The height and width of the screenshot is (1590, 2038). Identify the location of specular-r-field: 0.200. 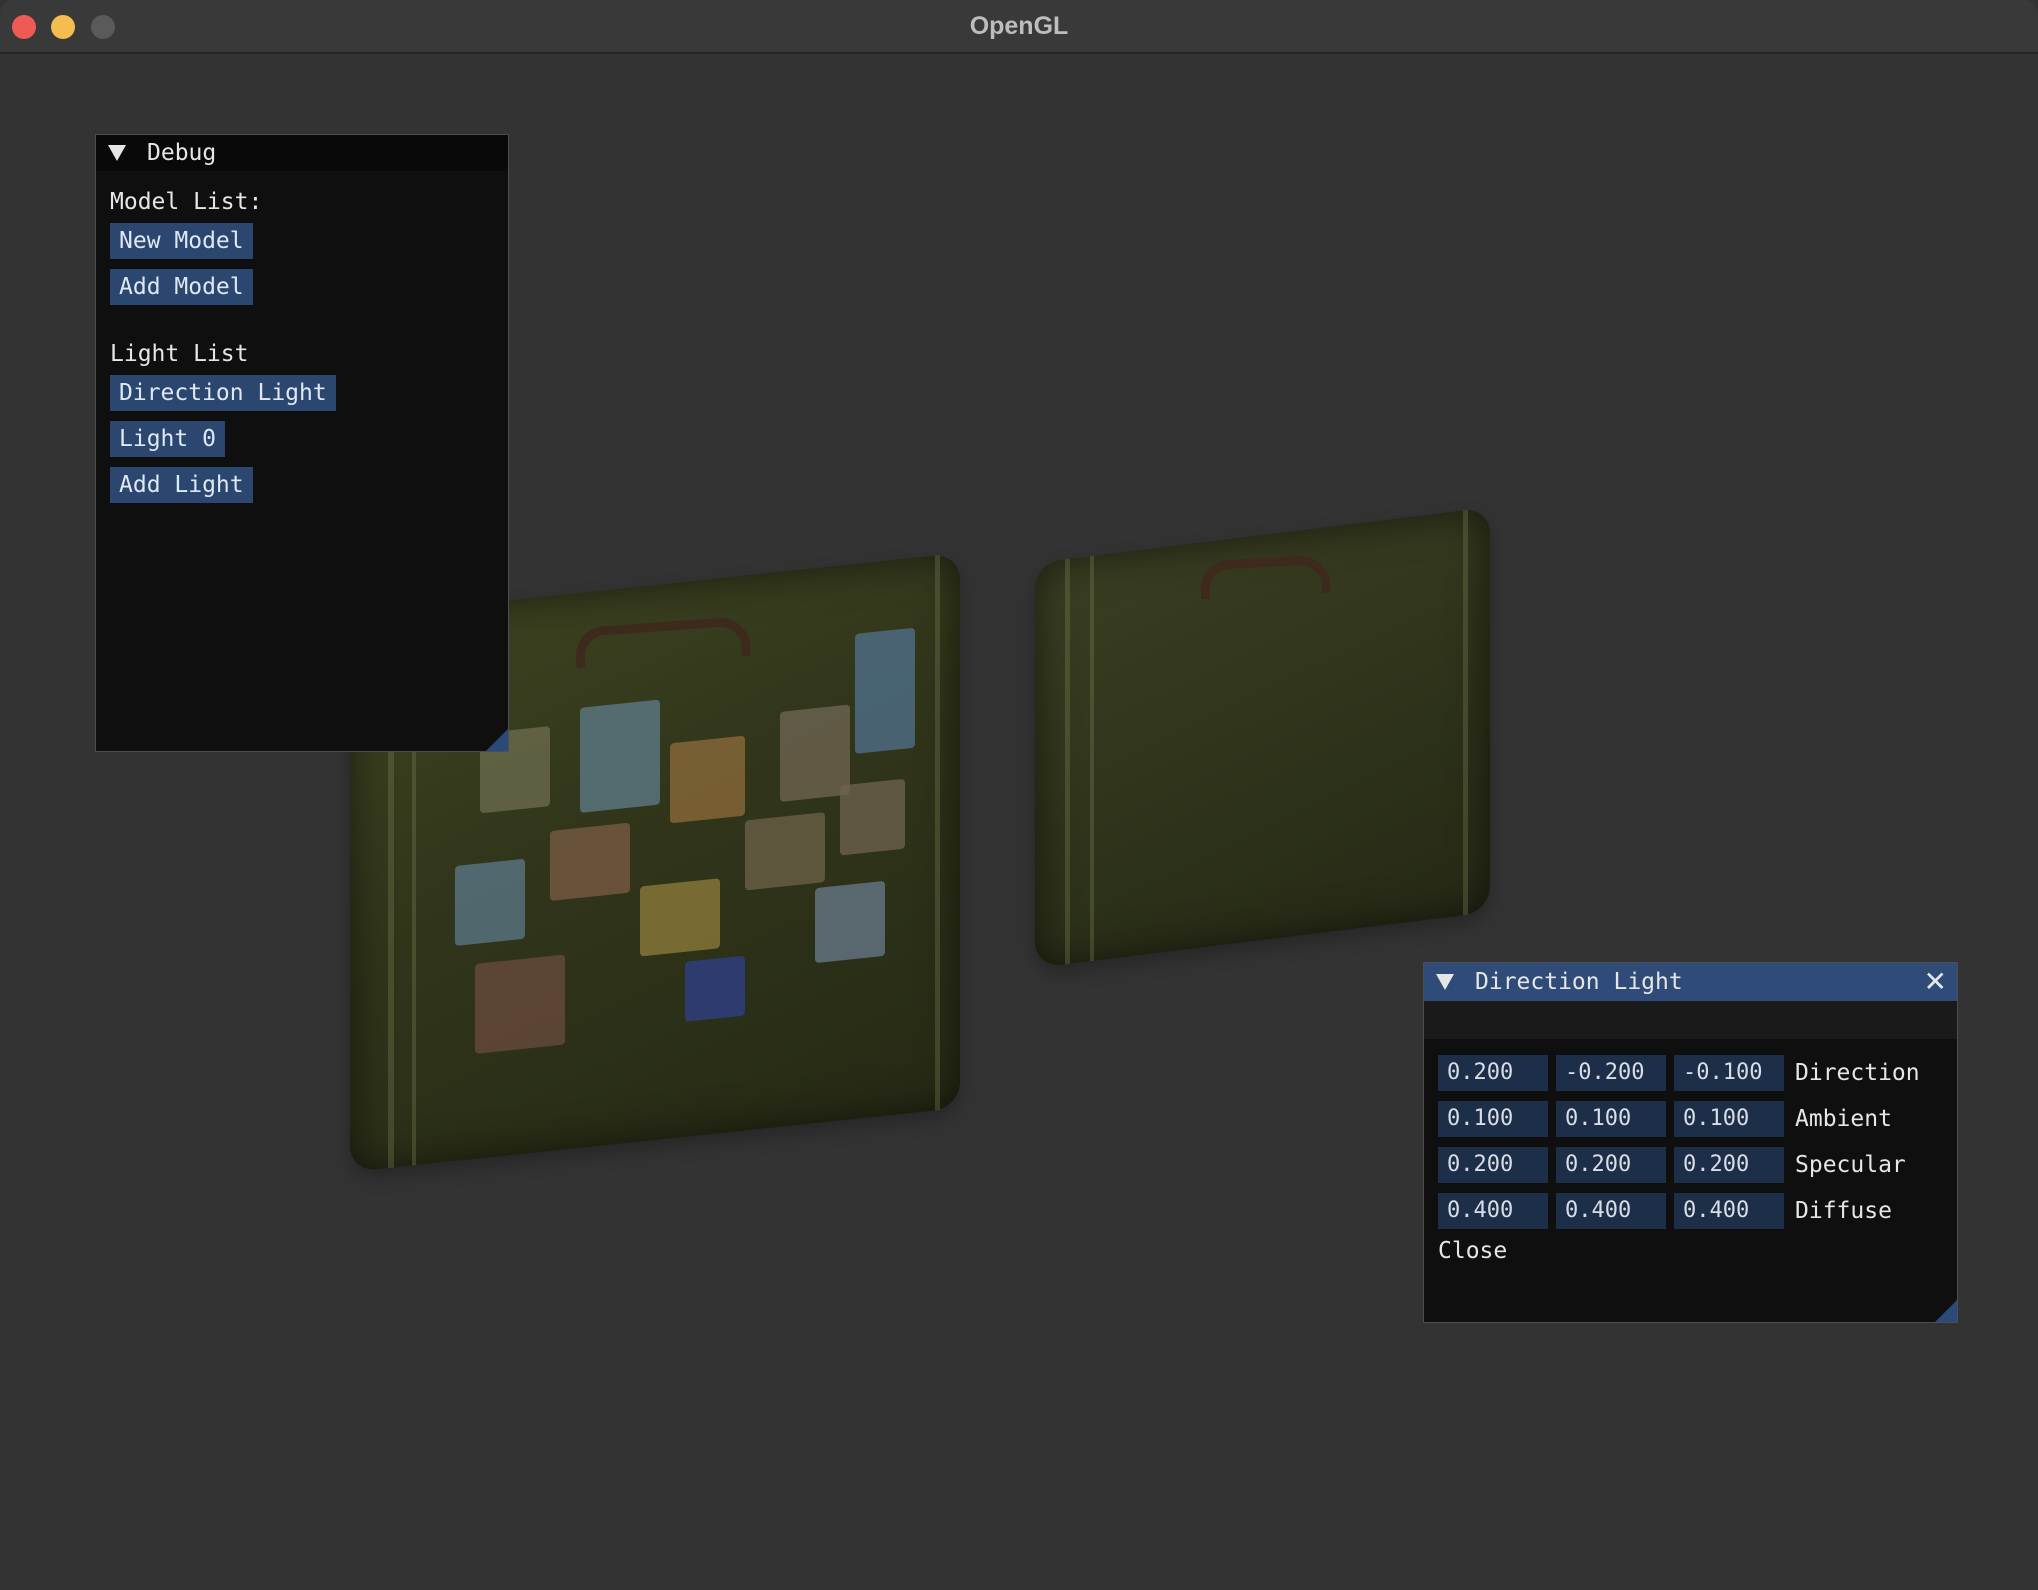
(1493, 1165).